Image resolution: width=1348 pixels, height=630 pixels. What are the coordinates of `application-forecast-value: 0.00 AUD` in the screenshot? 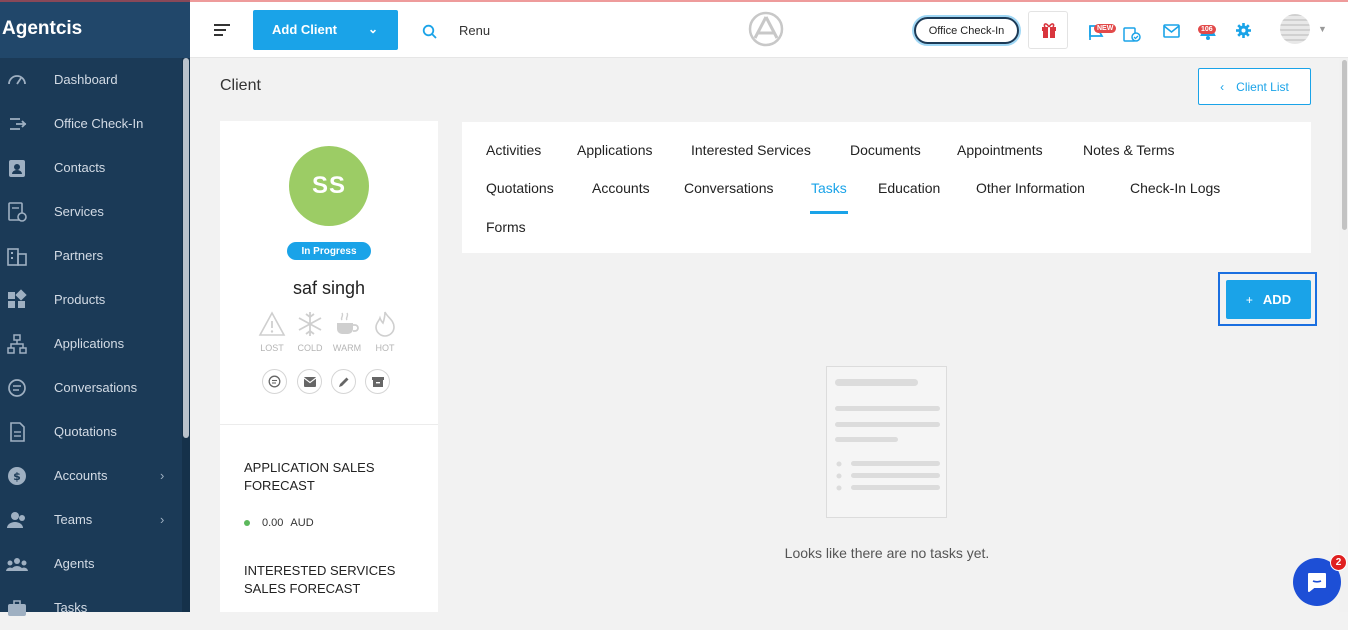 It's located at (279, 523).